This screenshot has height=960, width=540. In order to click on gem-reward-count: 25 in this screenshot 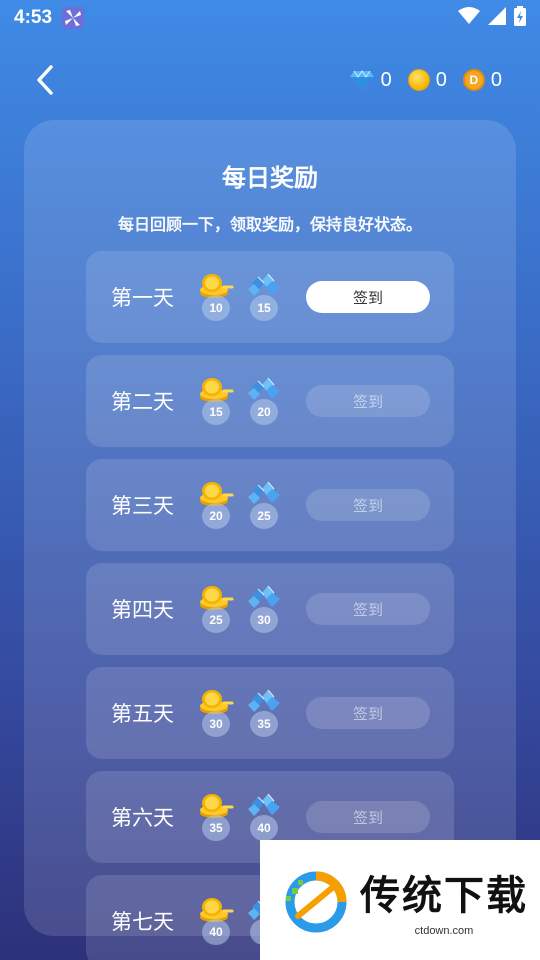, I will do `click(264, 516)`.